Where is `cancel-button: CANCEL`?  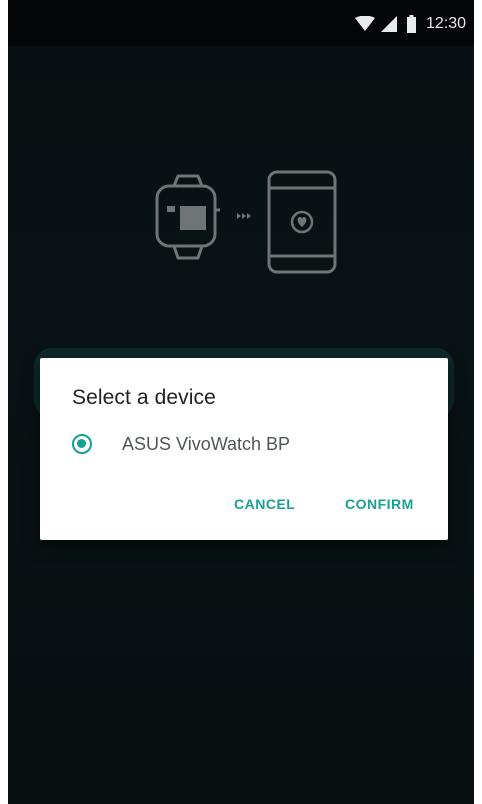 cancel-button: CANCEL is located at coordinates (264, 504).